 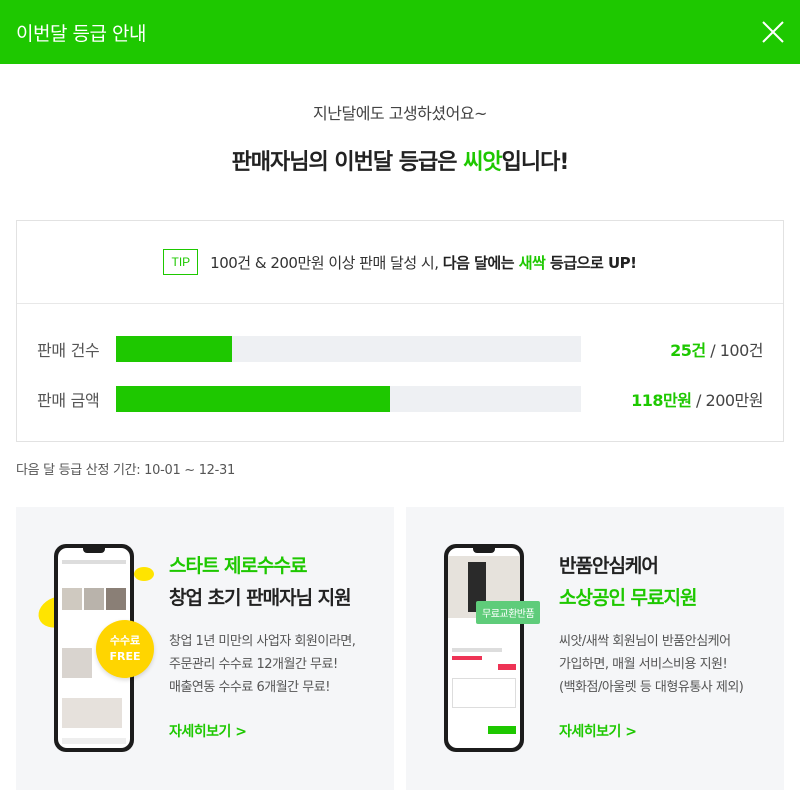 I want to click on next-grade: 새싹, so click(x=532, y=262).